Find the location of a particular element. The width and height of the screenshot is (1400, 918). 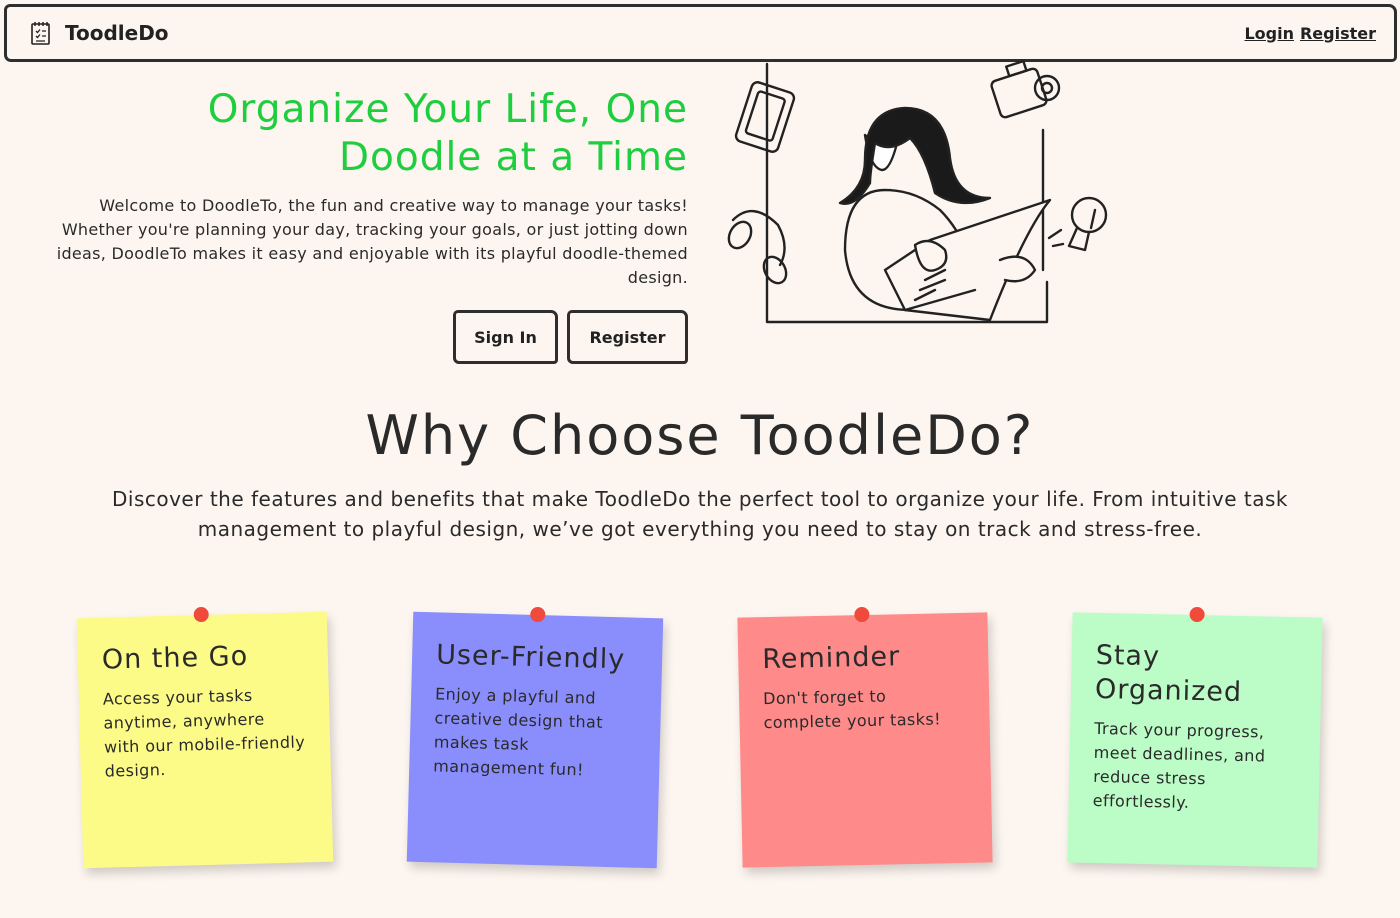

hero-title-line1: Organize Your Life, One is located at coordinates (447, 109).